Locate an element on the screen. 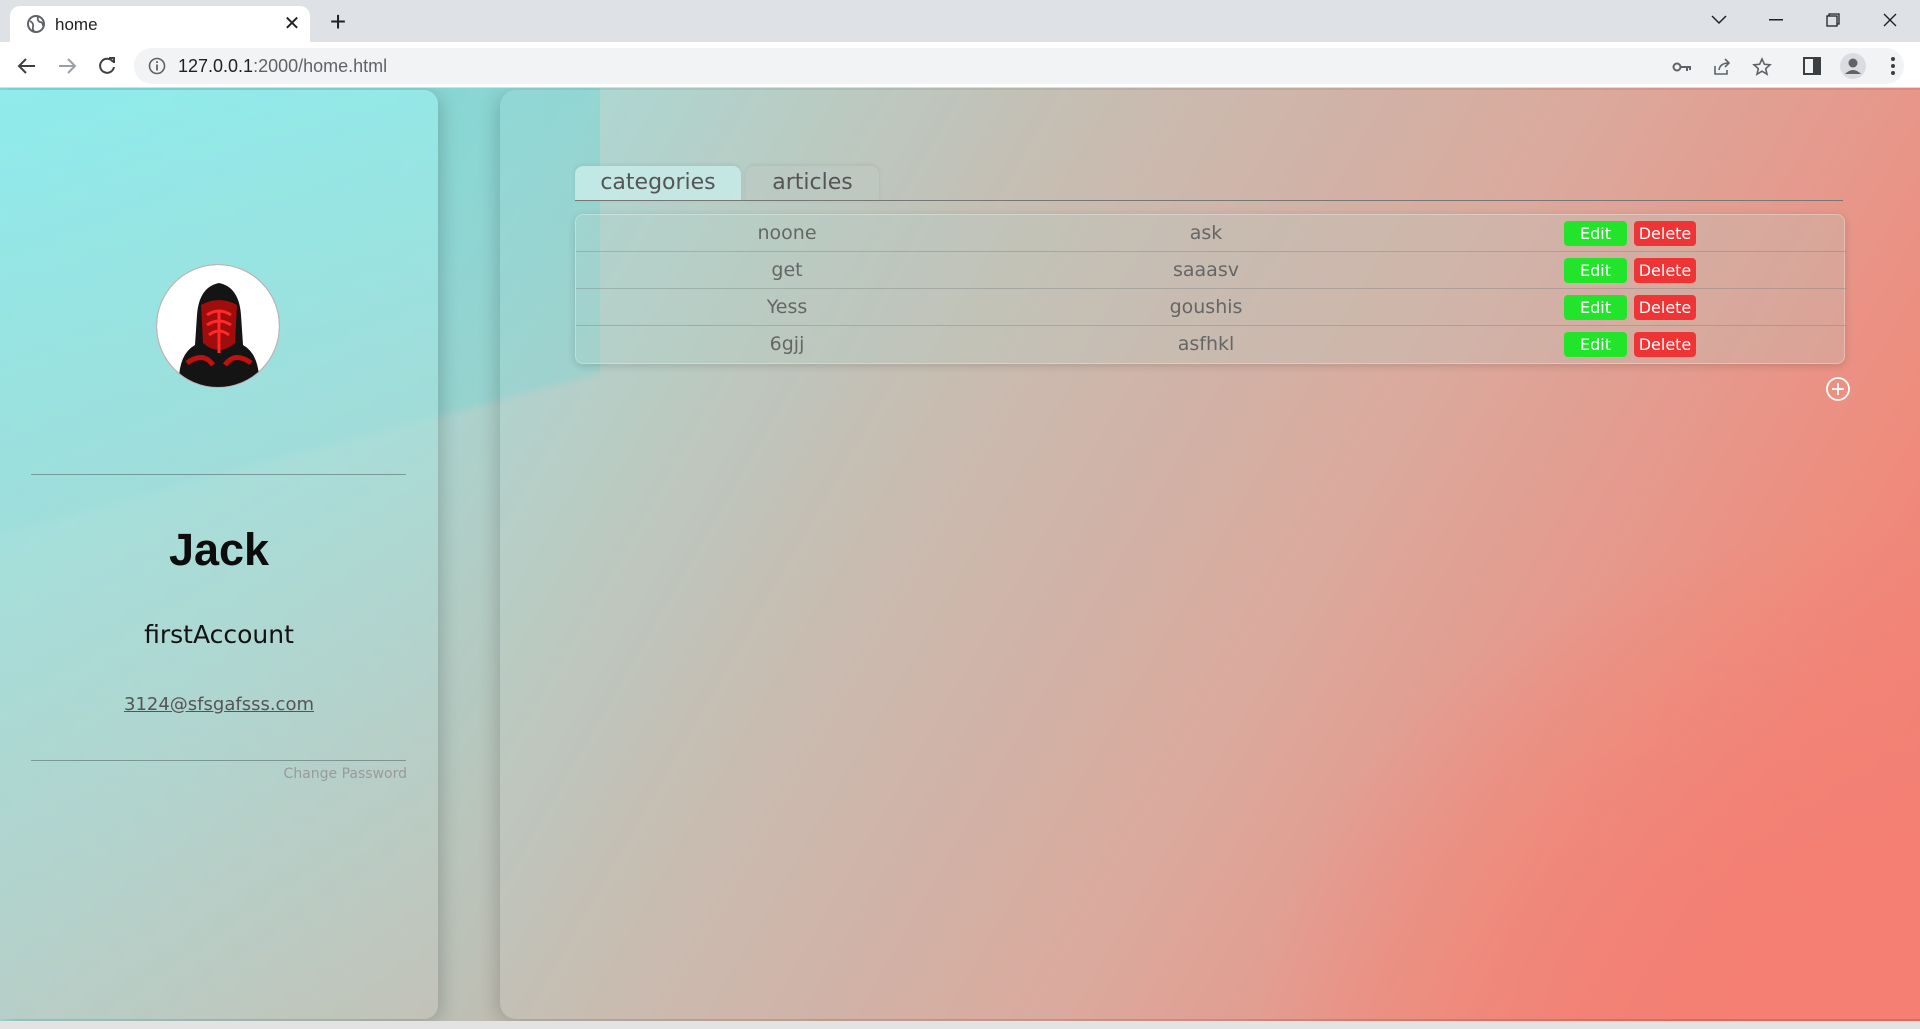 Image resolution: width=1920 pixels, height=1029 pixels. info-icon is located at coordinates (157, 66).